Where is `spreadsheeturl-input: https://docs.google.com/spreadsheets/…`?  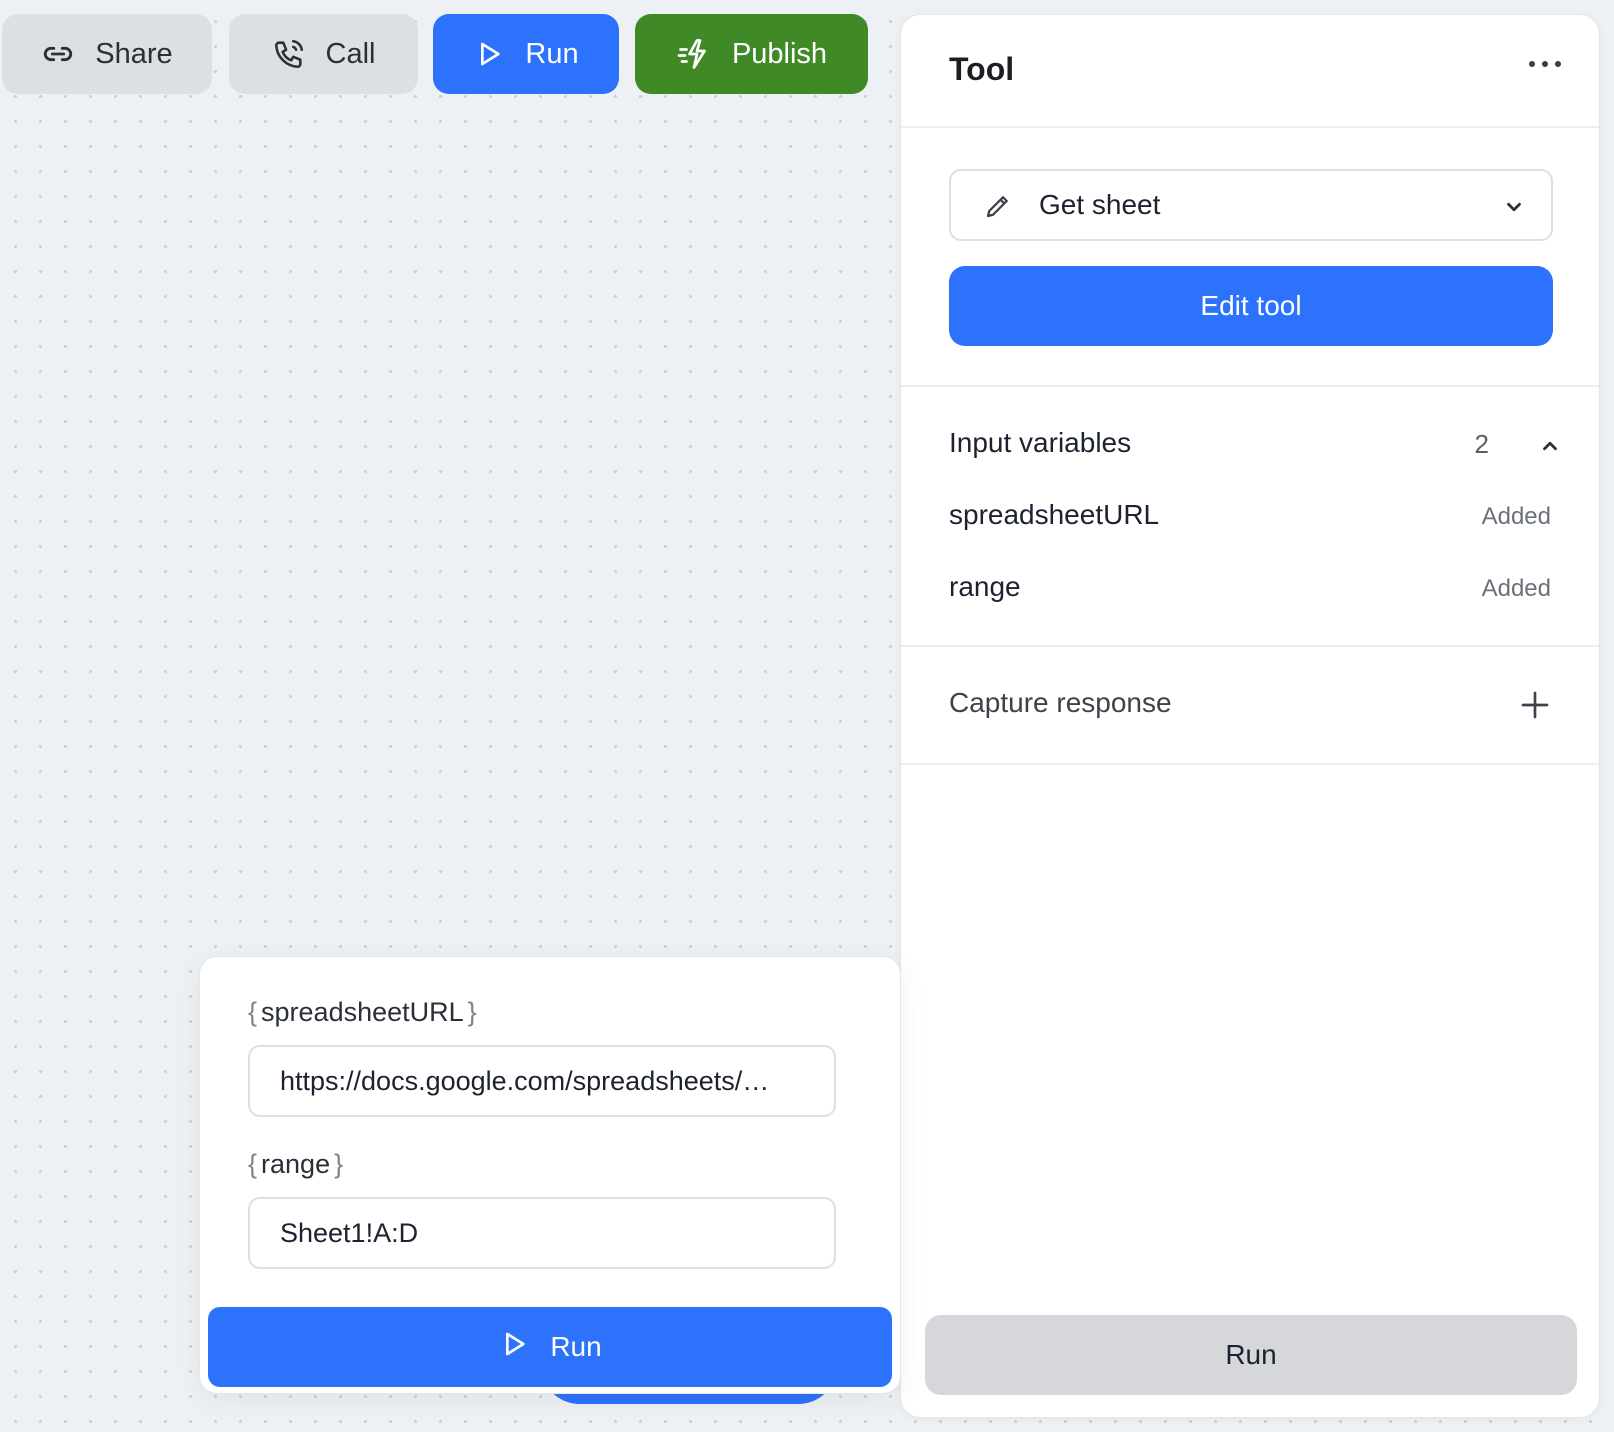 spreadsheeturl-input: https://docs.google.com/spreadsheets/… is located at coordinates (542, 1081).